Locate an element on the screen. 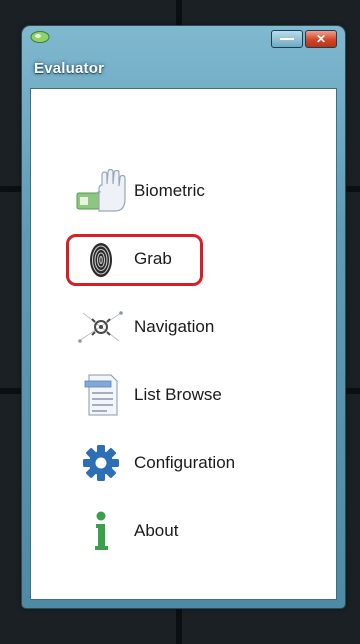 This screenshot has height=644, width=360. menu-item-configuration: Configuration is located at coordinates (183, 463).